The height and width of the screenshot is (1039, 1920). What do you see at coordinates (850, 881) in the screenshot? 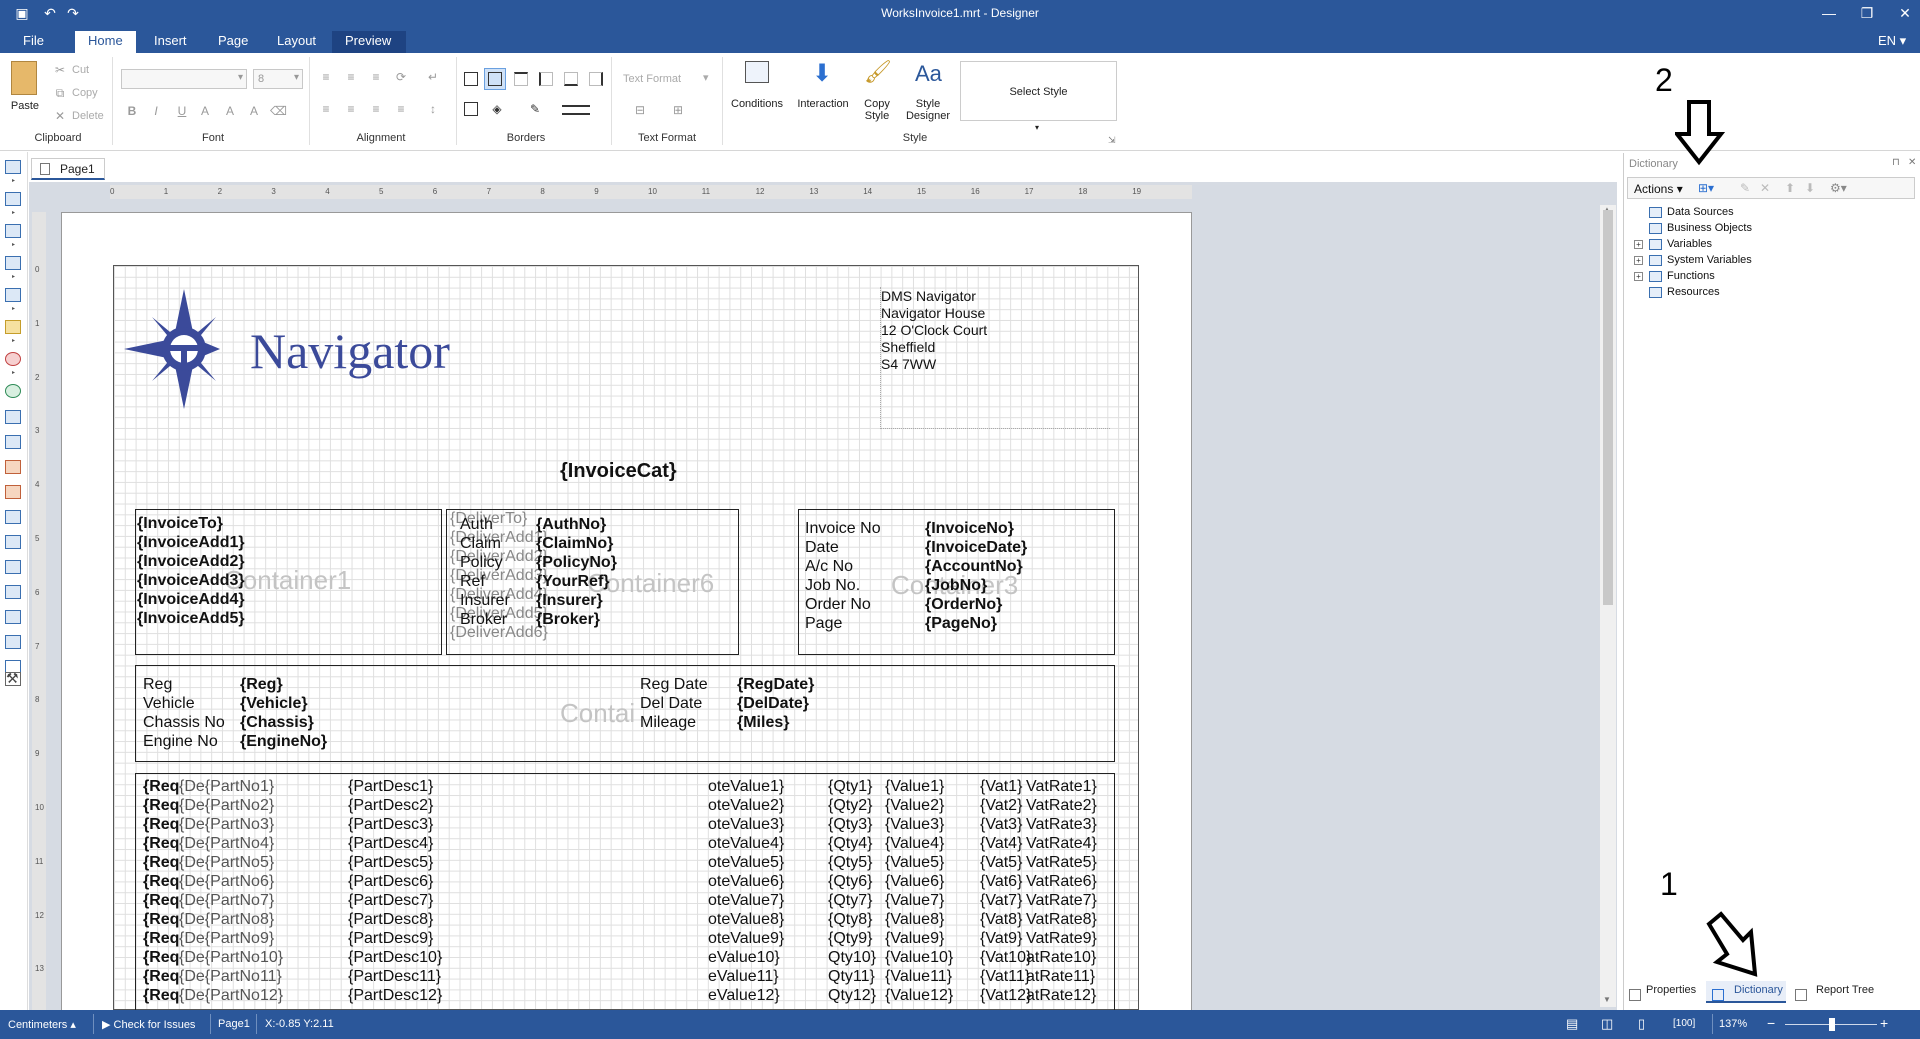
I see `row-qty-field: {Qty6}` at bounding box center [850, 881].